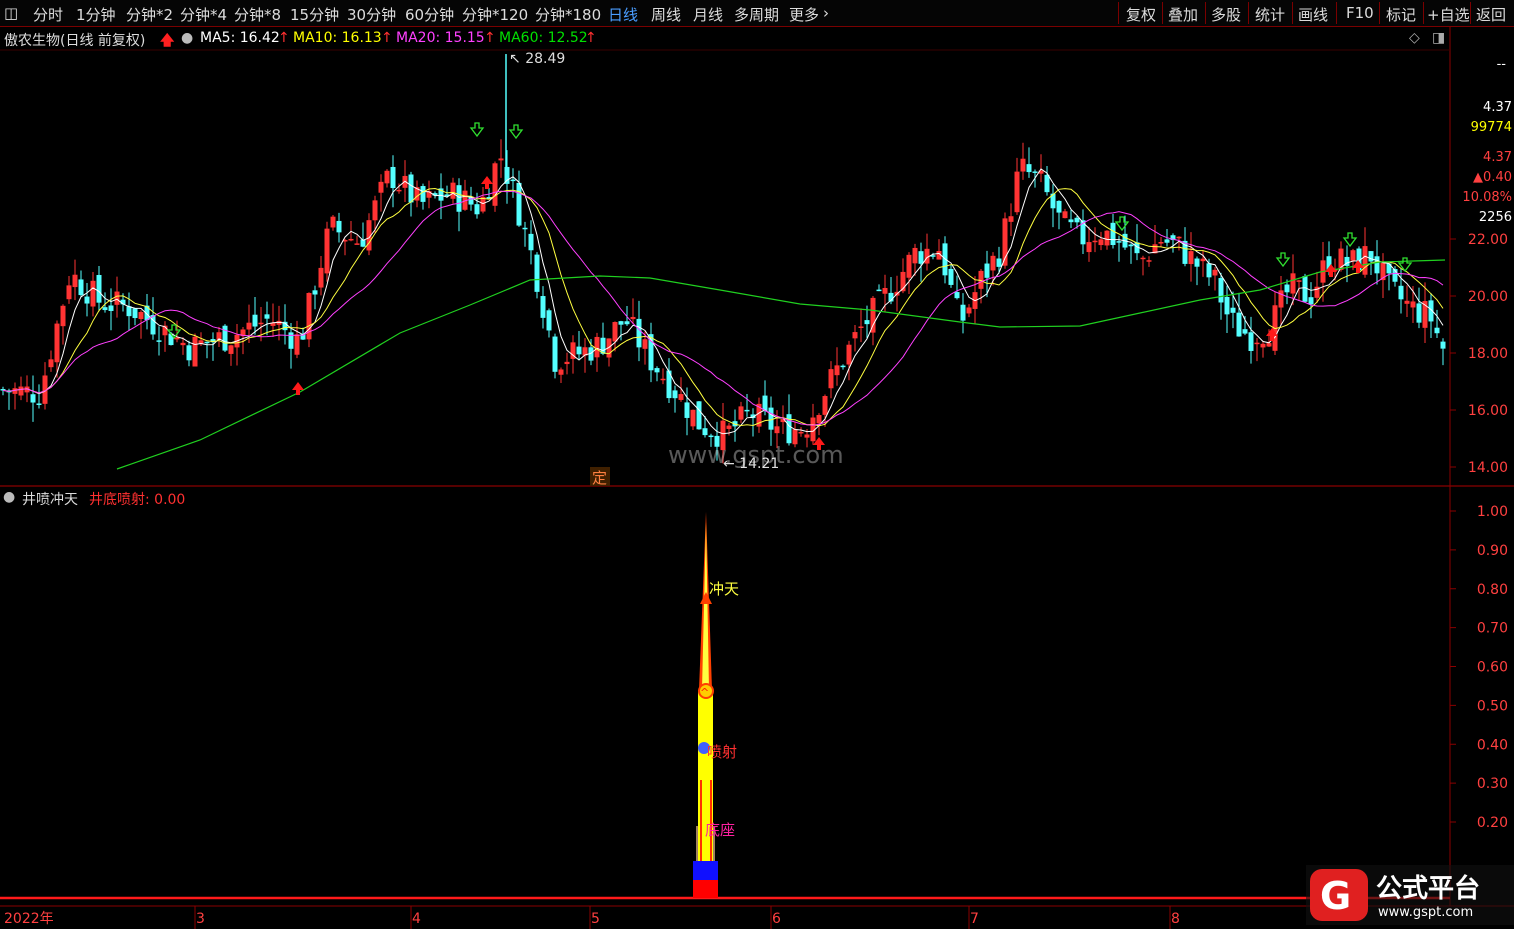 The image size is (1514, 929). What do you see at coordinates (974, 919) in the screenshot?
I see `time-tick: 7` at bounding box center [974, 919].